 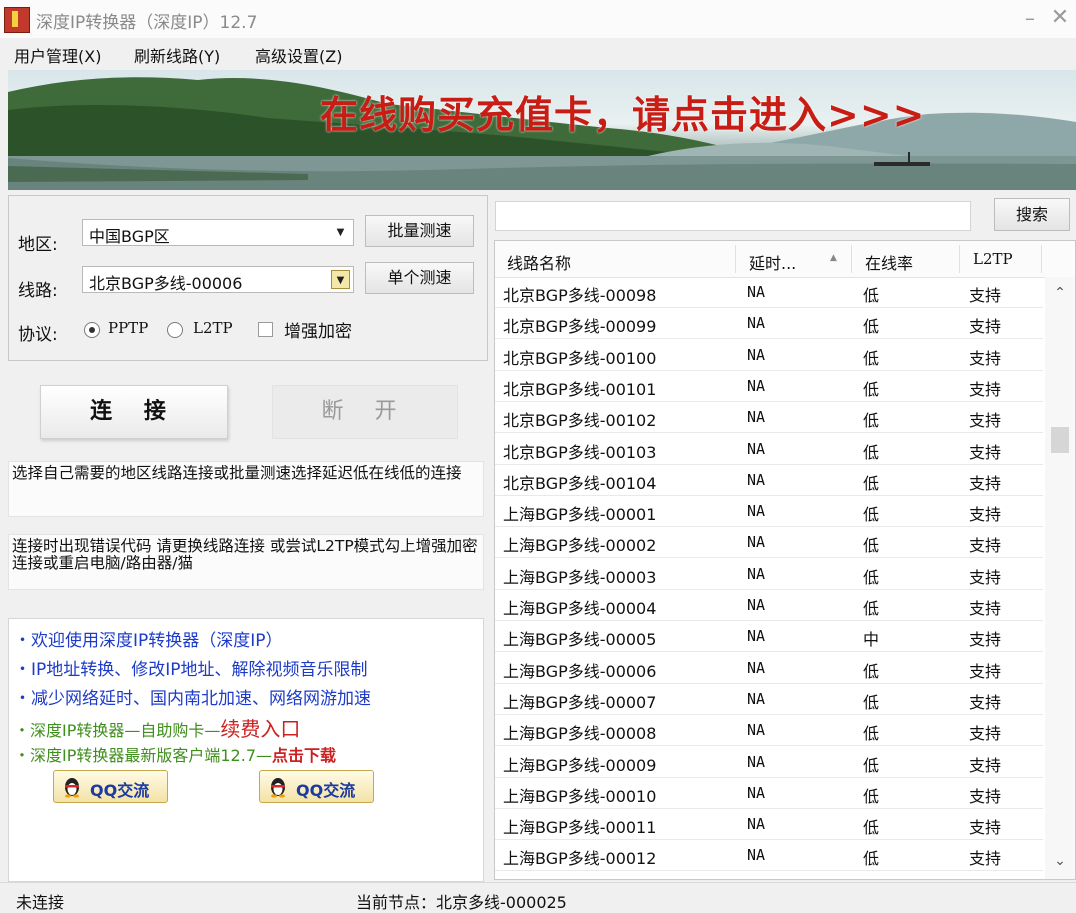 What do you see at coordinates (580, 295) in the screenshot?
I see `cell-line-name: 北京BGP多线-00098` at bounding box center [580, 295].